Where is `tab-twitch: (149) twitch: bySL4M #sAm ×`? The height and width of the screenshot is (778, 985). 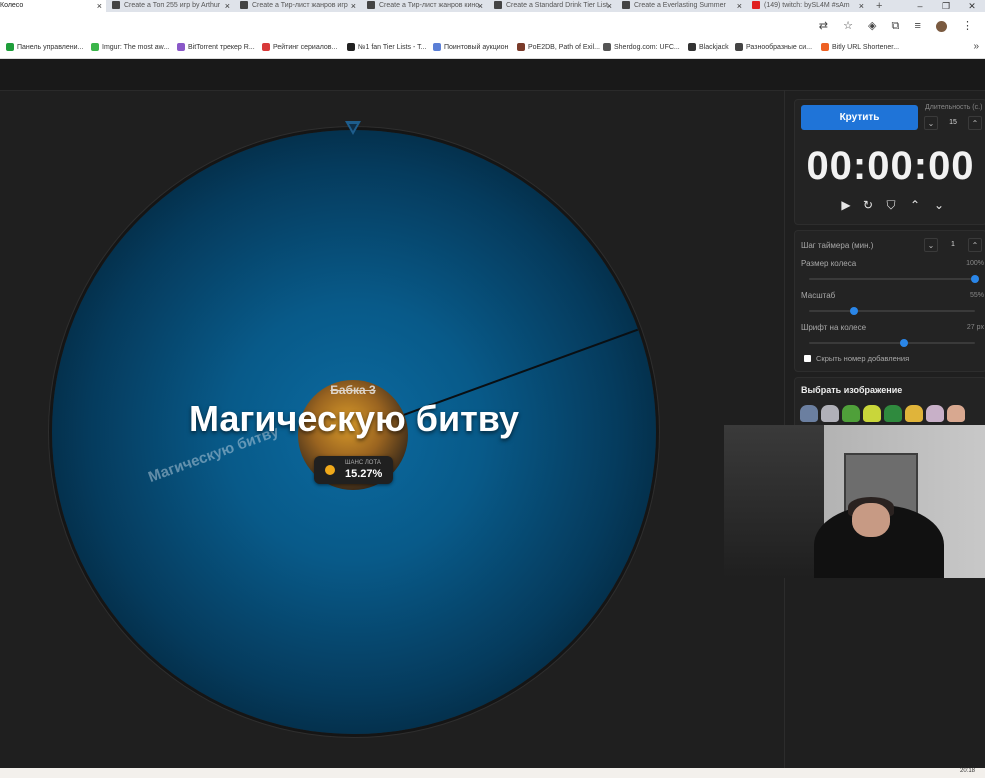
tab-twitch: (149) twitch: bySL4M #sAm × is located at coordinates (809, 6).